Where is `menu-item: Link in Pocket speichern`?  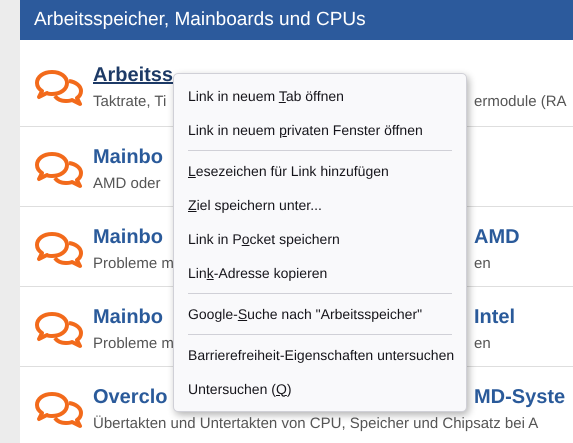
menu-item: Link in Pocket speichern is located at coordinates (320, 239).